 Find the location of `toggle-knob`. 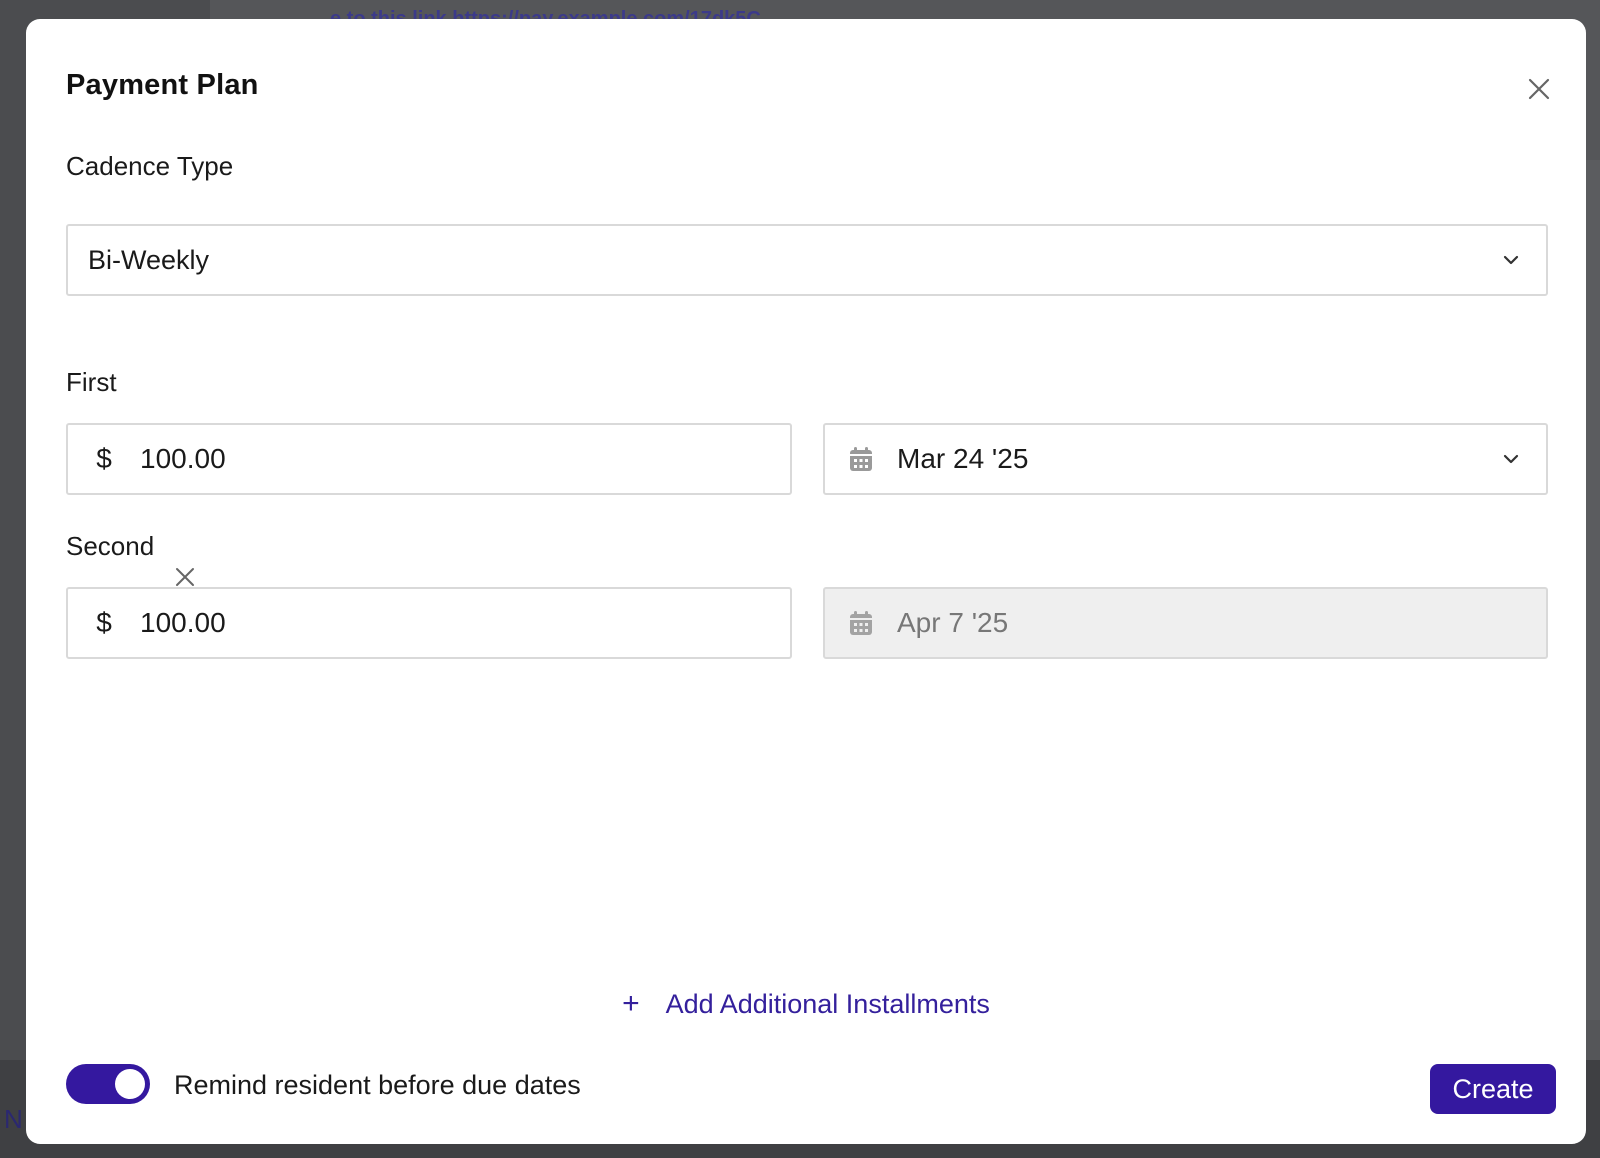

toggle-knob is located at coordinates (130, 1084).